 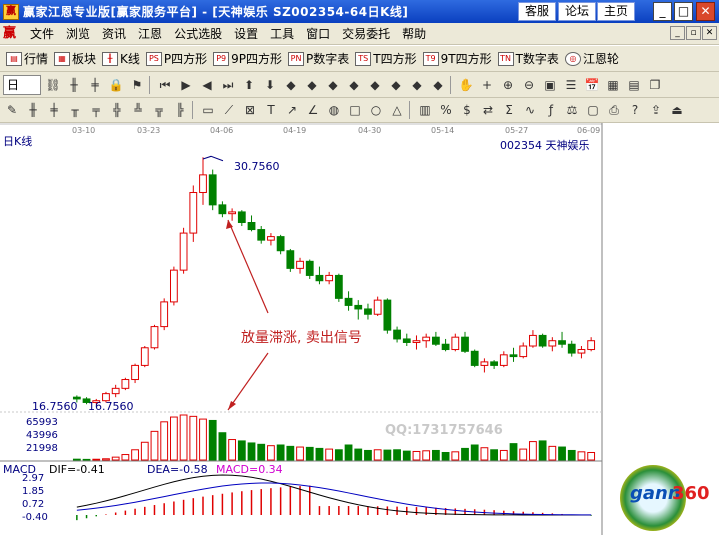 I want to click on window-icon: ▣, so click(x=550, y=85).